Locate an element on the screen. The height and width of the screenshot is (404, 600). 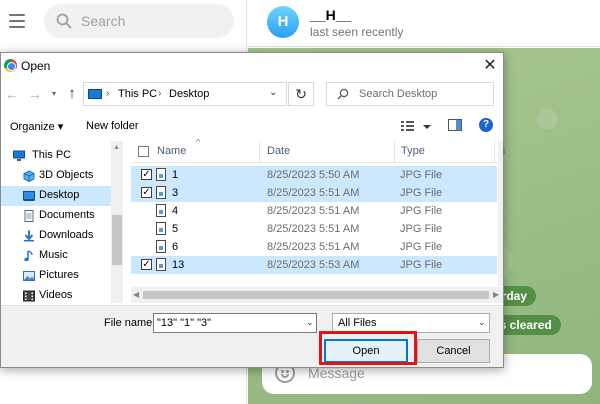
help-icon: ? is located at coordinates (486, 125).